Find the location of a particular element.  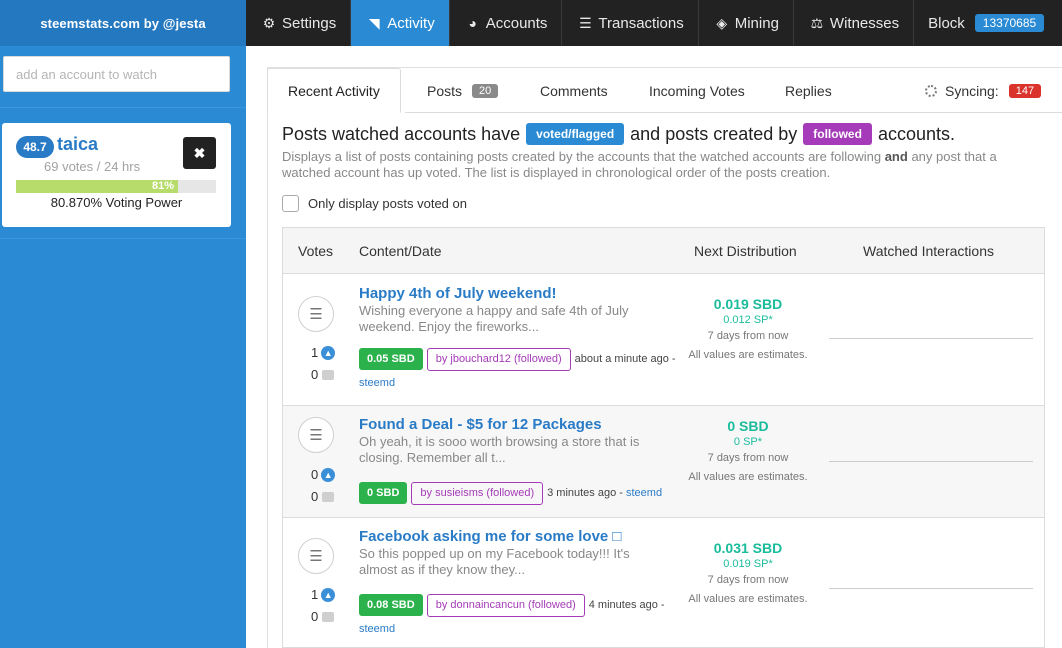

heading-part: accounts. is located at coordinates (916, 133).